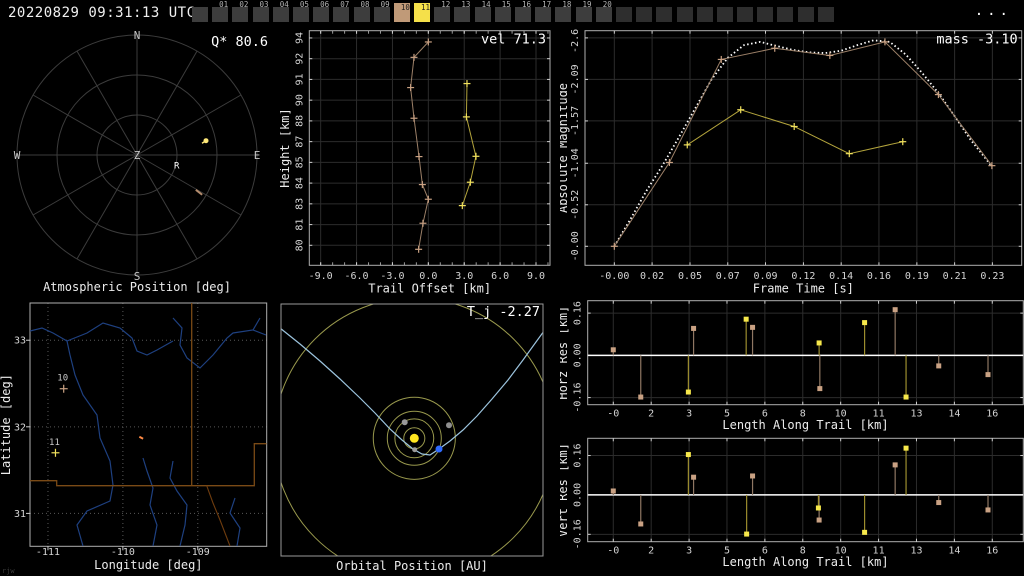 The image size is (1024, 576). I want to click on frame-thumb-19: 19, so click(583, 11).